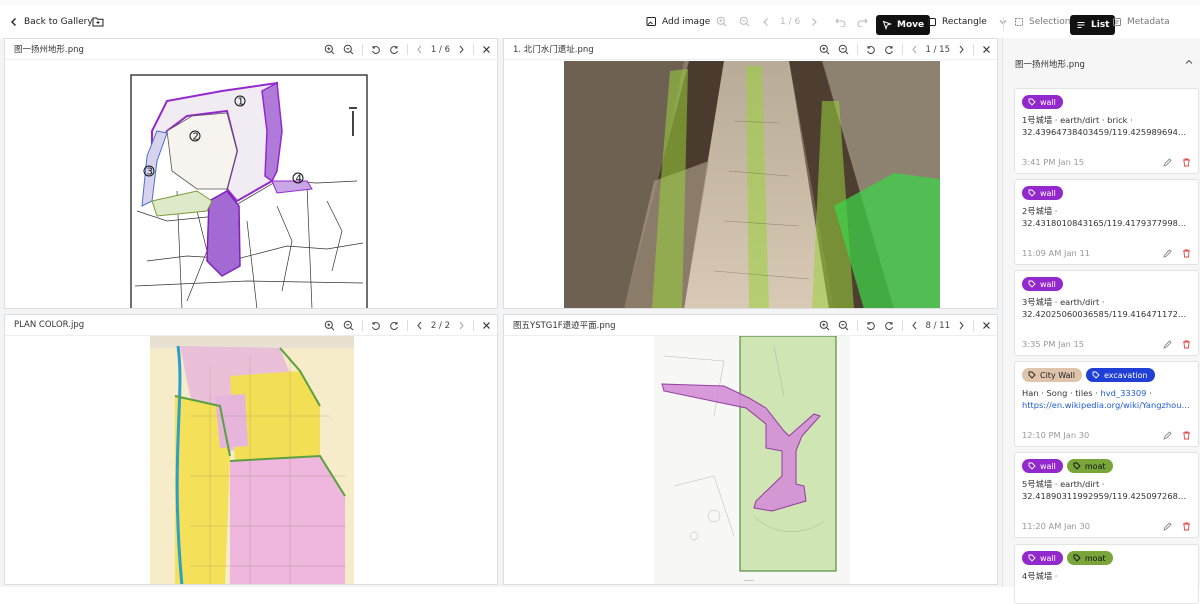 The width and height of the screenshot is (1200, 604). Describe the element at coordinates (51, 22) in the screenshot. I see `back-to-gallery-button: Back to Gallery` at that location.